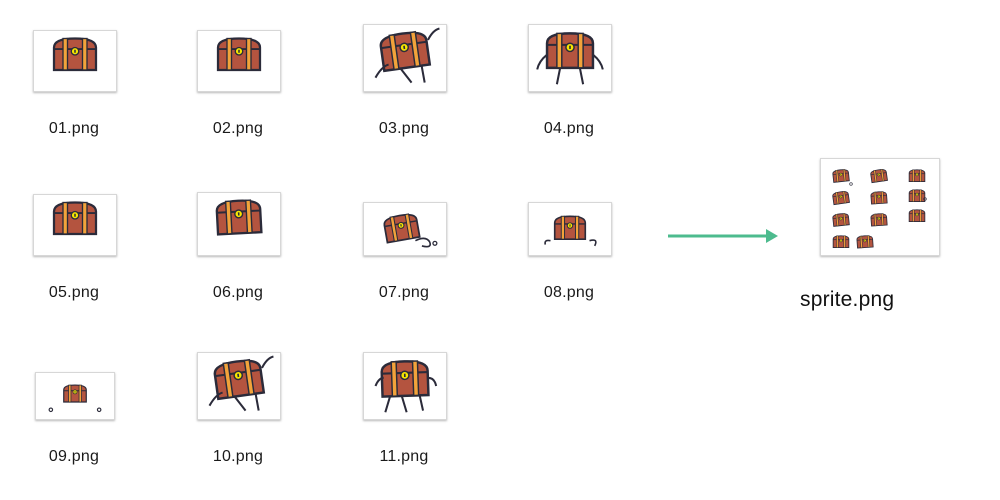 Image resolution: width=1000 pixels, height=500 pixels. Describe the element at coordinates (74, 456) in the screenshot. I see `file-name: 09.png` at that location.